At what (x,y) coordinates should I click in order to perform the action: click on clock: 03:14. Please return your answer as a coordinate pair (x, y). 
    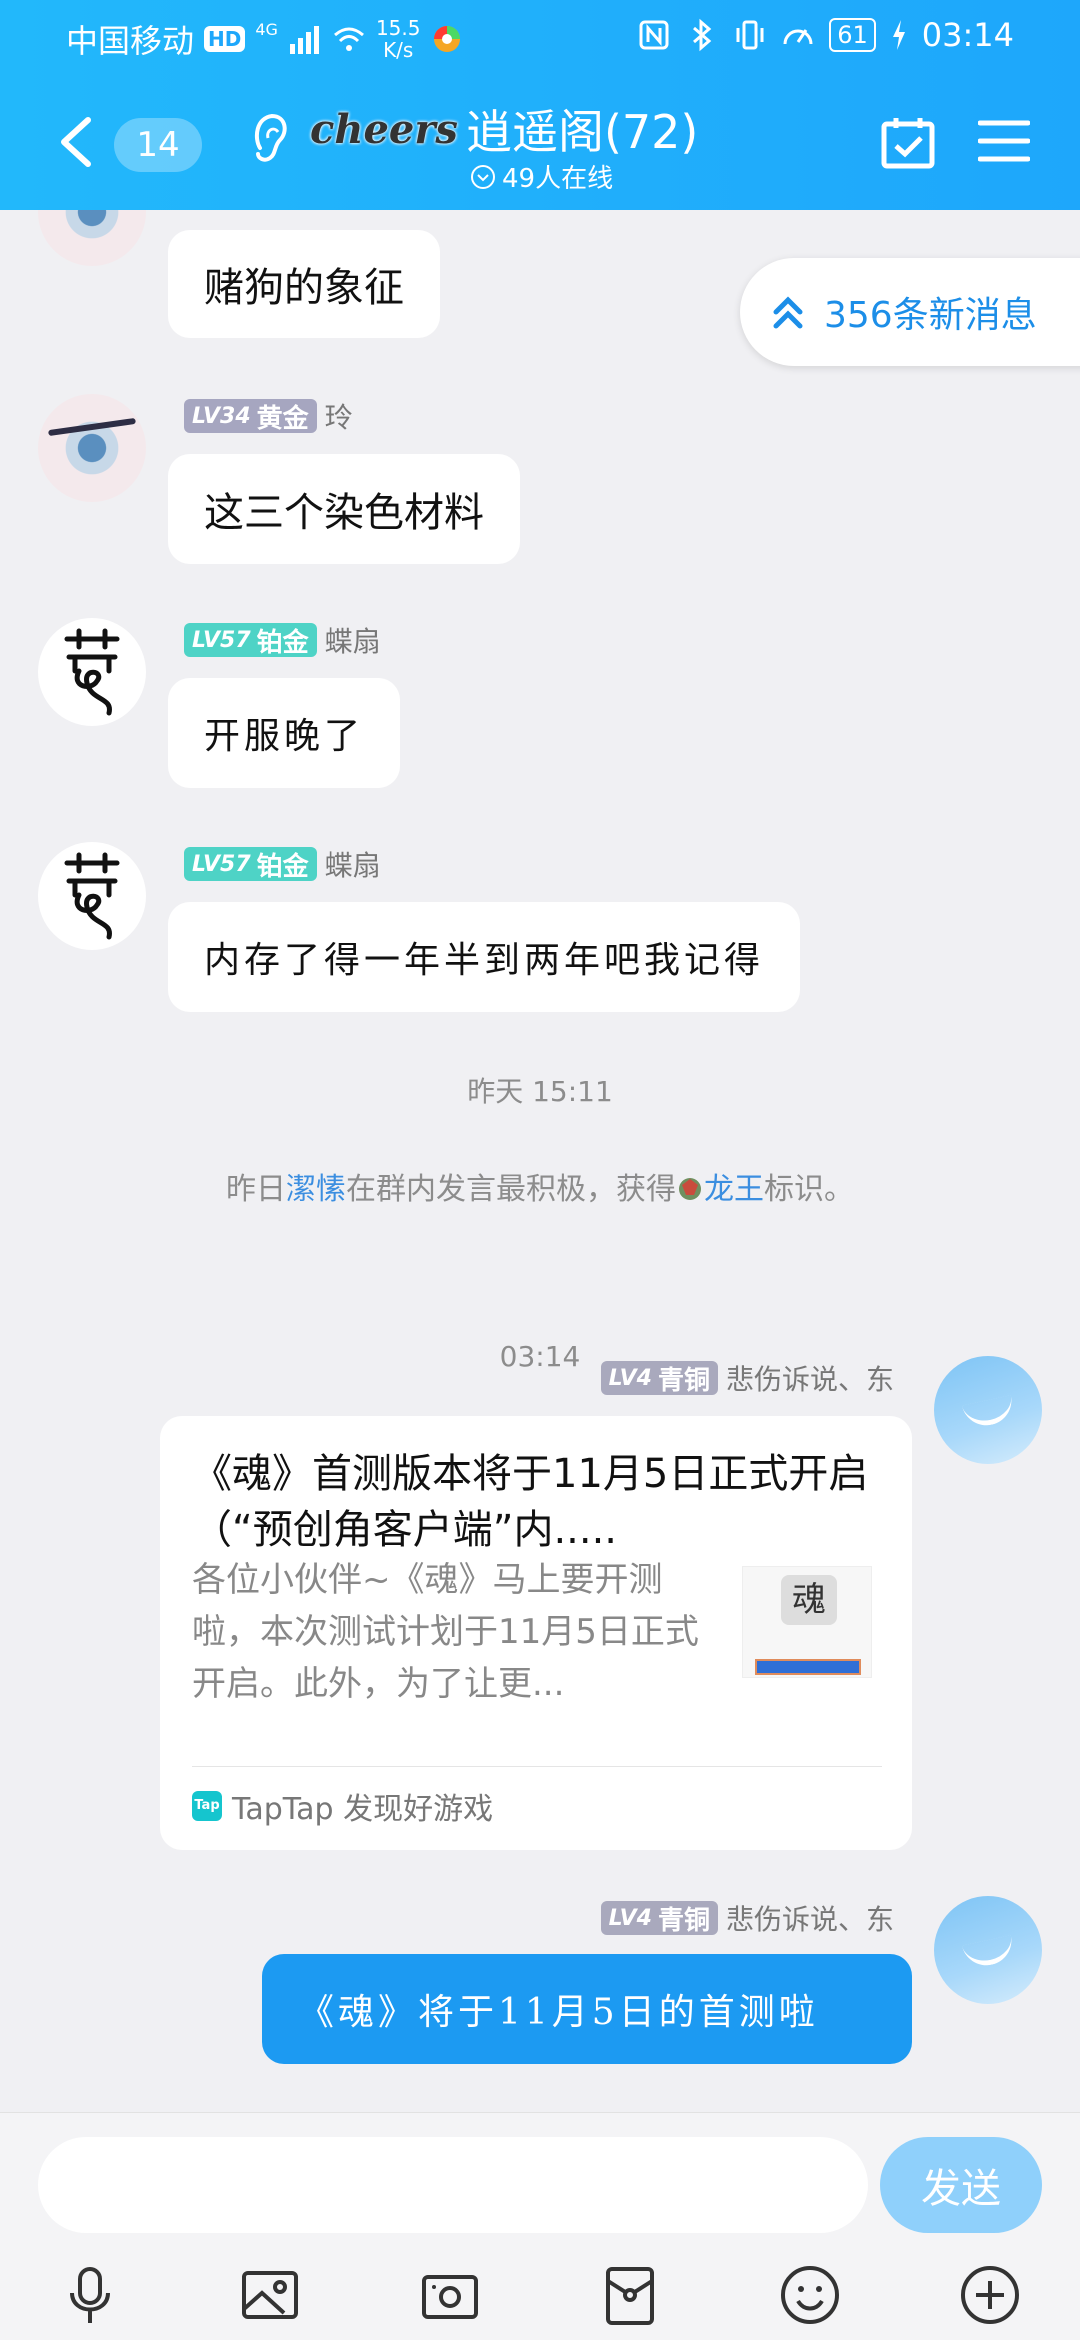
    Looking at the image, I should click on (967, 35).